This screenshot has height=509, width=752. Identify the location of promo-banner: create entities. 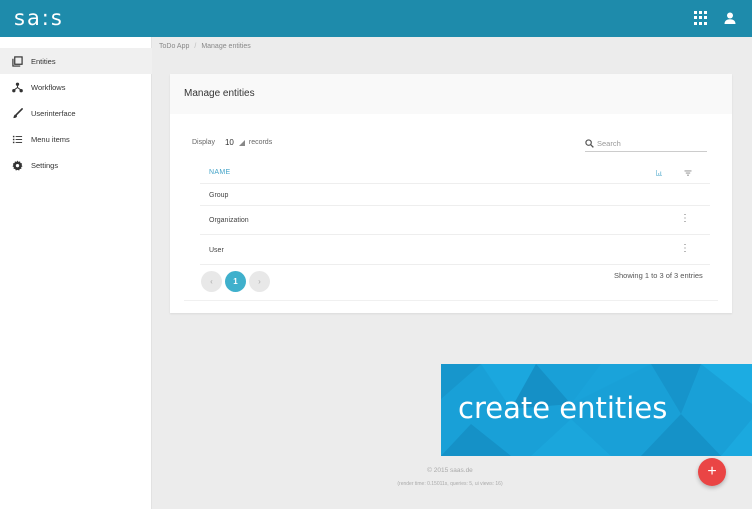
(596, 410).